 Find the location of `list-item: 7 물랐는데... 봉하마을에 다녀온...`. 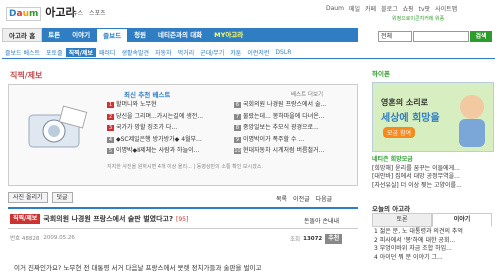

list-item: 7 물랐는데... 봉하마을에 다녀온... is located at coordinates (295, 117).